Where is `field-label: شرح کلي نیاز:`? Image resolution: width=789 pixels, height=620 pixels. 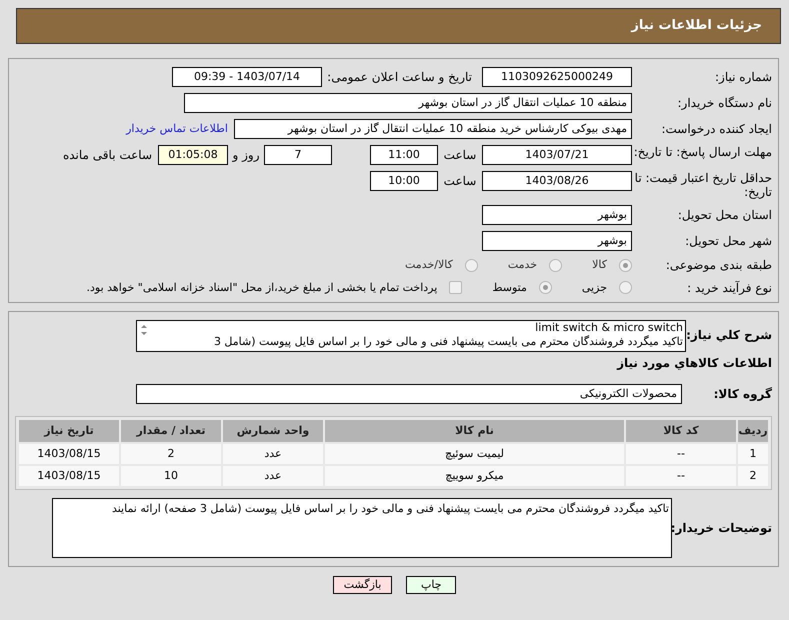 field-label: شرح کلي نیاز: is located at coordinates (729, 334).